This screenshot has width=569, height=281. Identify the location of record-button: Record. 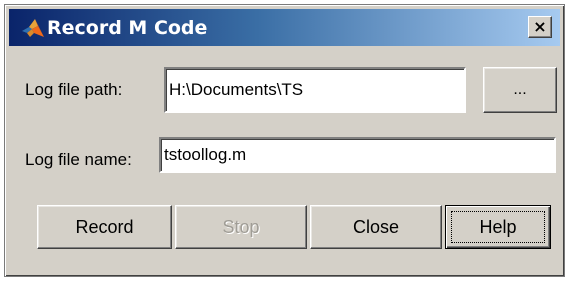
(104, 227).